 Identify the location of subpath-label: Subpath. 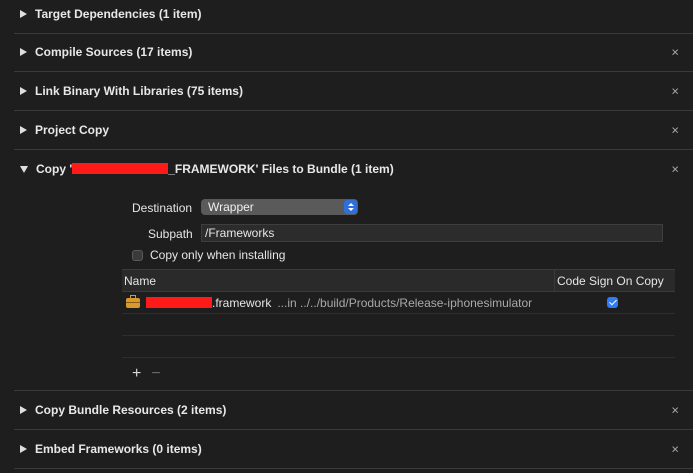
(170, 234).